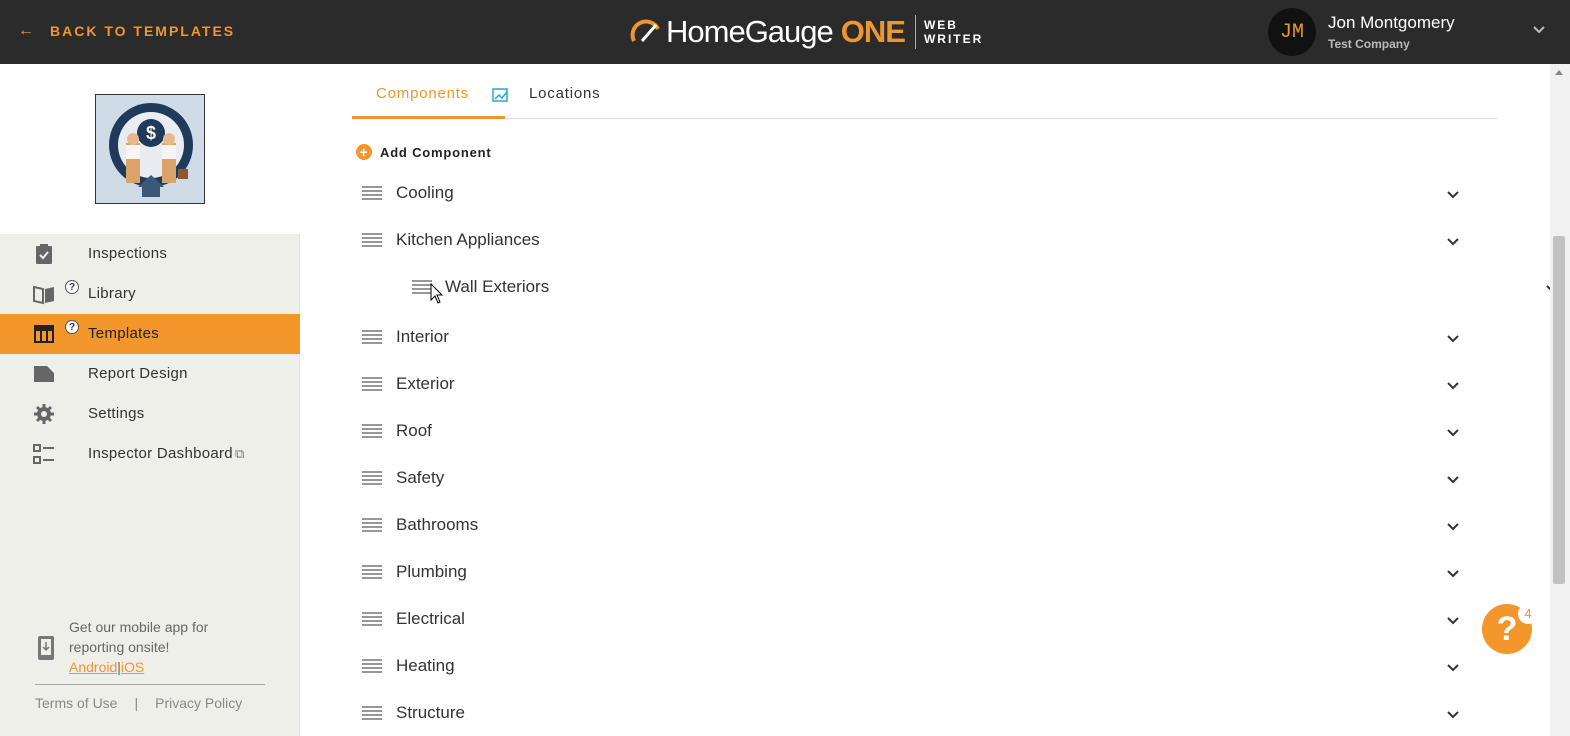 The image size is (1570, 736). I want to click on arrow-left-icon: ←, so click(26, 30).